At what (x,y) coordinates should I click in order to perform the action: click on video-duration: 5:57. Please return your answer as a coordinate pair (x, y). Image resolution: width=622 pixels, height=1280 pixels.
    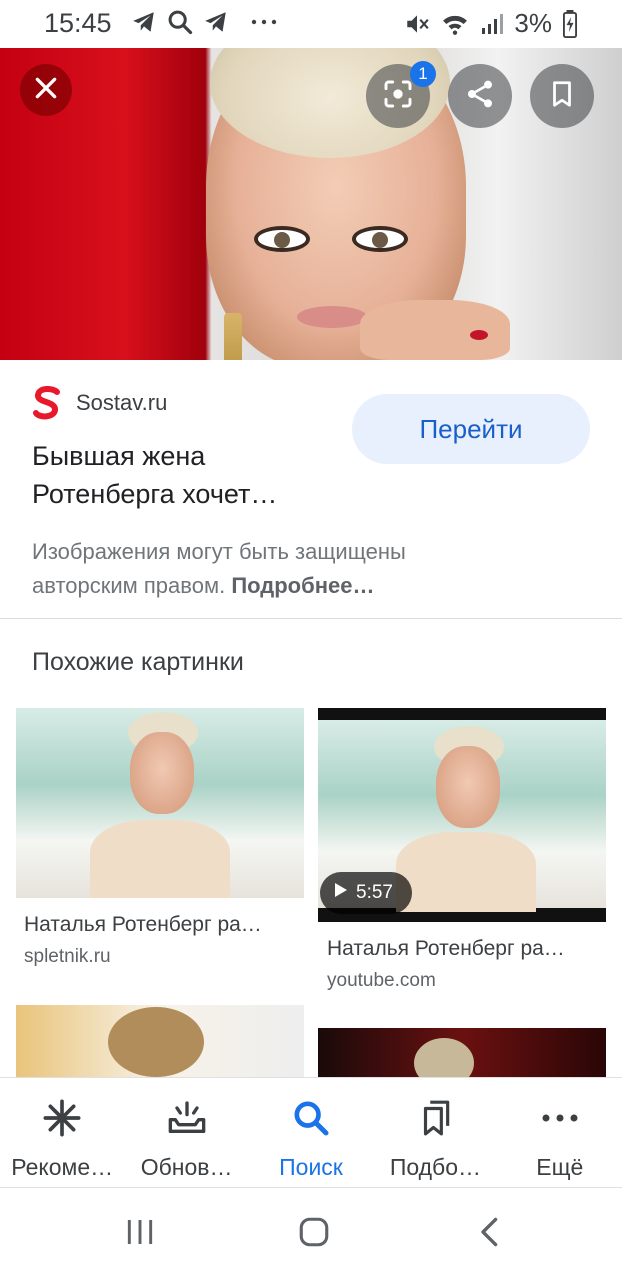
    Looking at the image, I should click on (374, 892).